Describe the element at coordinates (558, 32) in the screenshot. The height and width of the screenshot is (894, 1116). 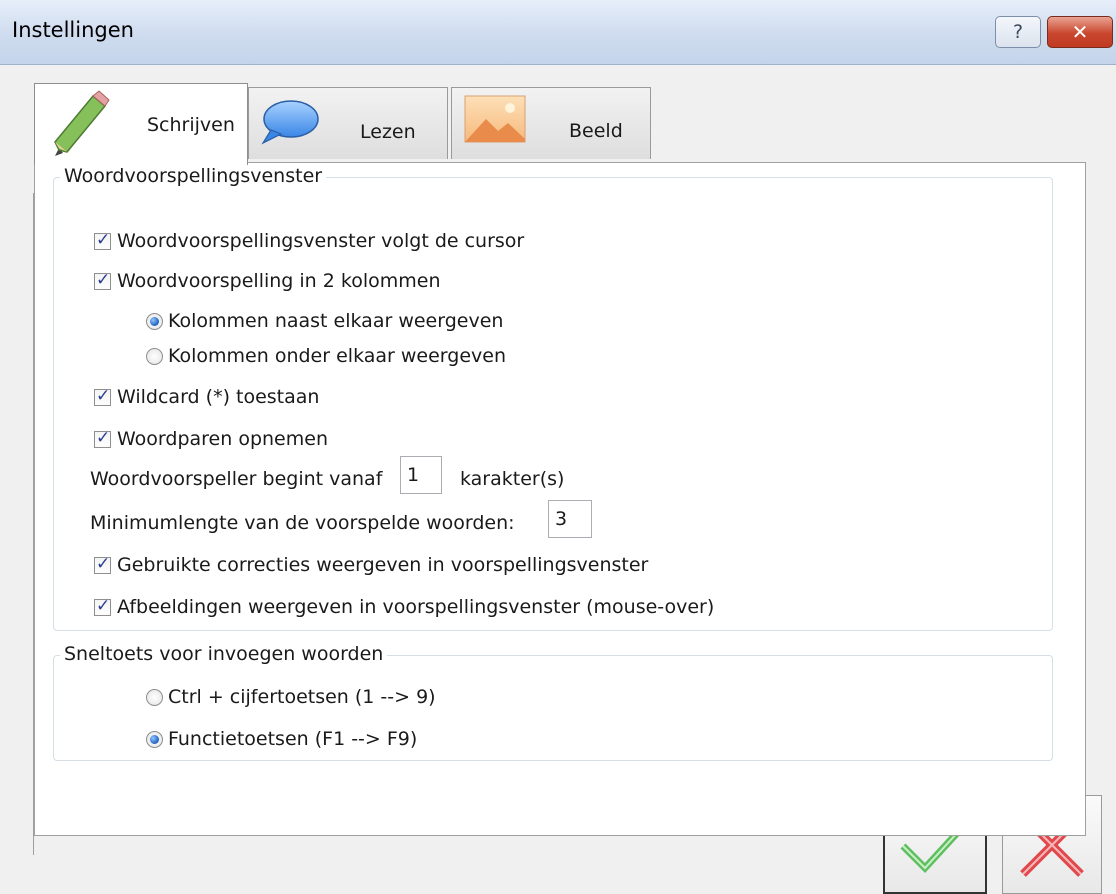
I see `title-bar: Instellingen ? ✕` at that location.